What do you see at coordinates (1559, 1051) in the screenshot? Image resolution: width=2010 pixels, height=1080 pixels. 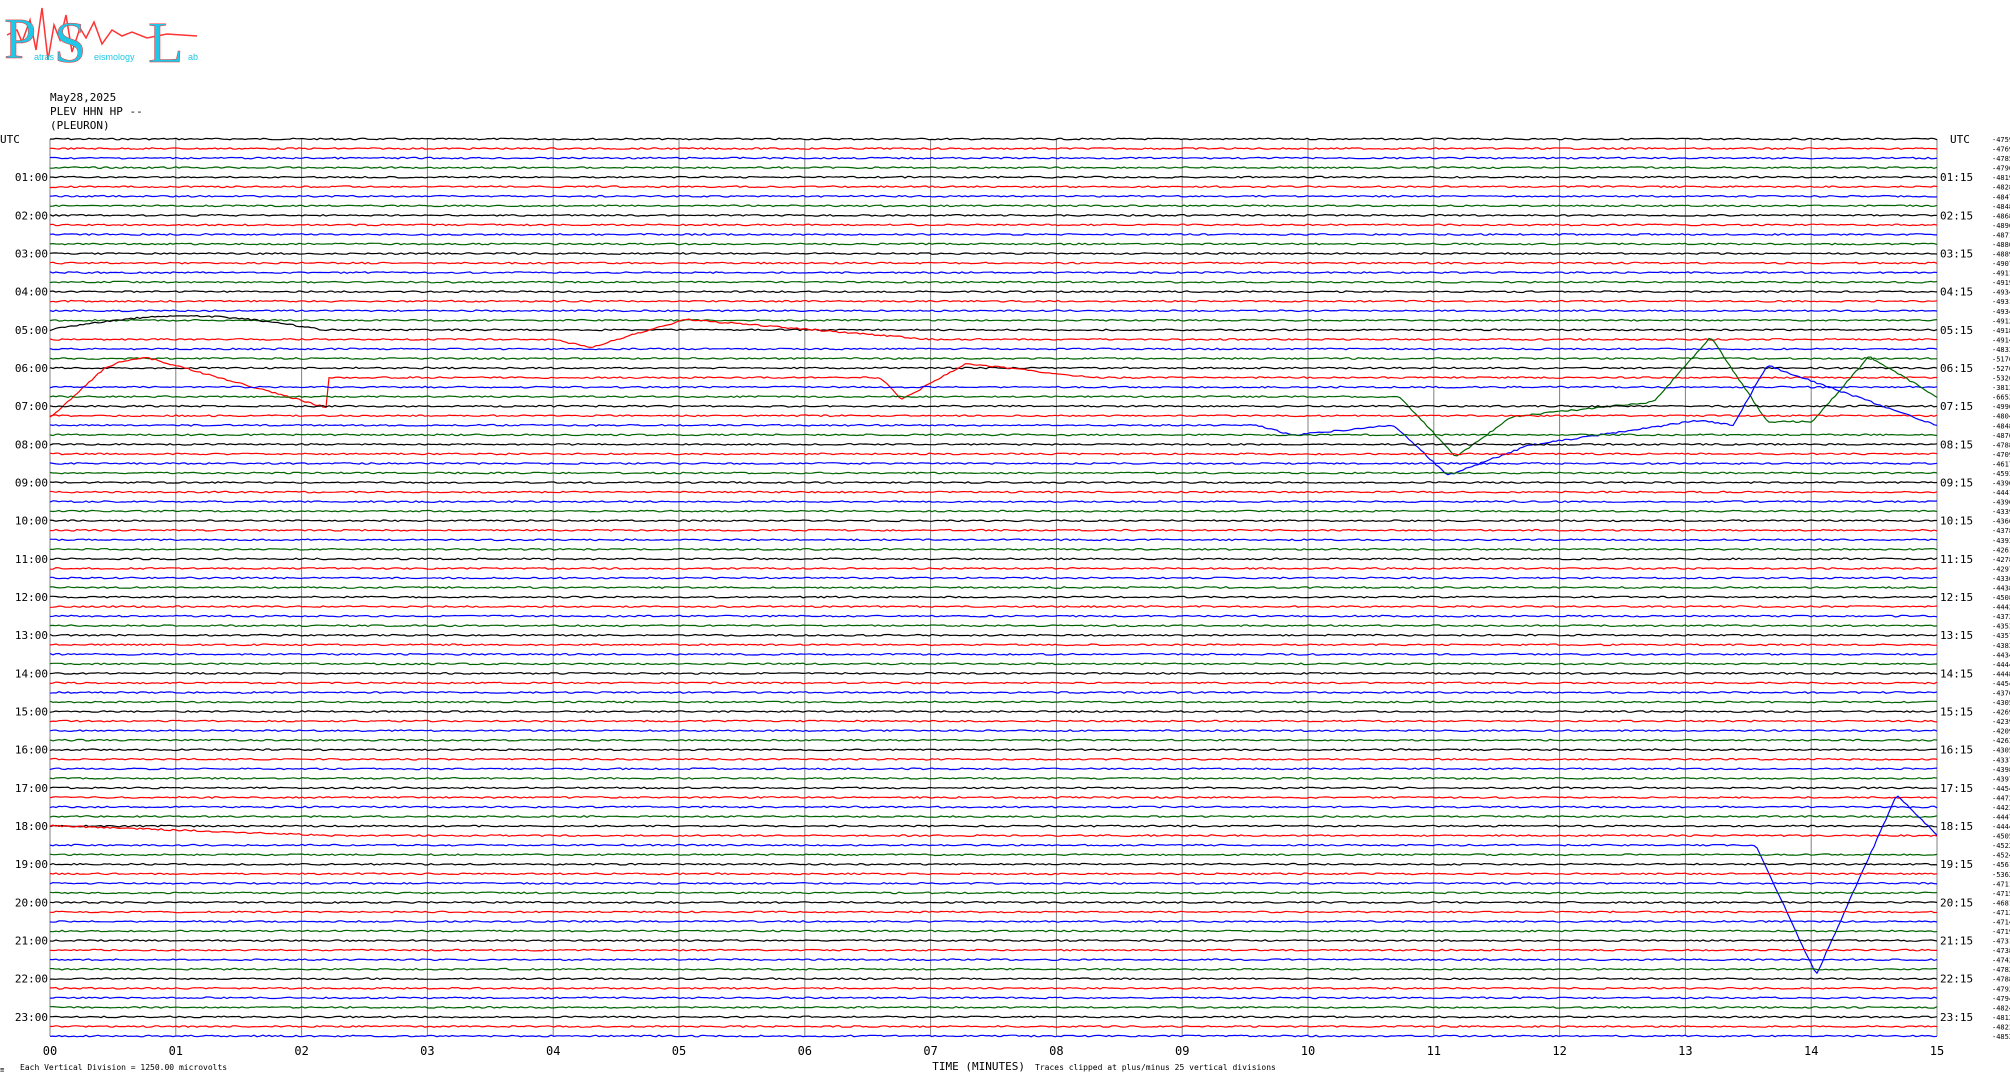 I see `x-tick-label: 12` at bounding box center [1559, 1051].